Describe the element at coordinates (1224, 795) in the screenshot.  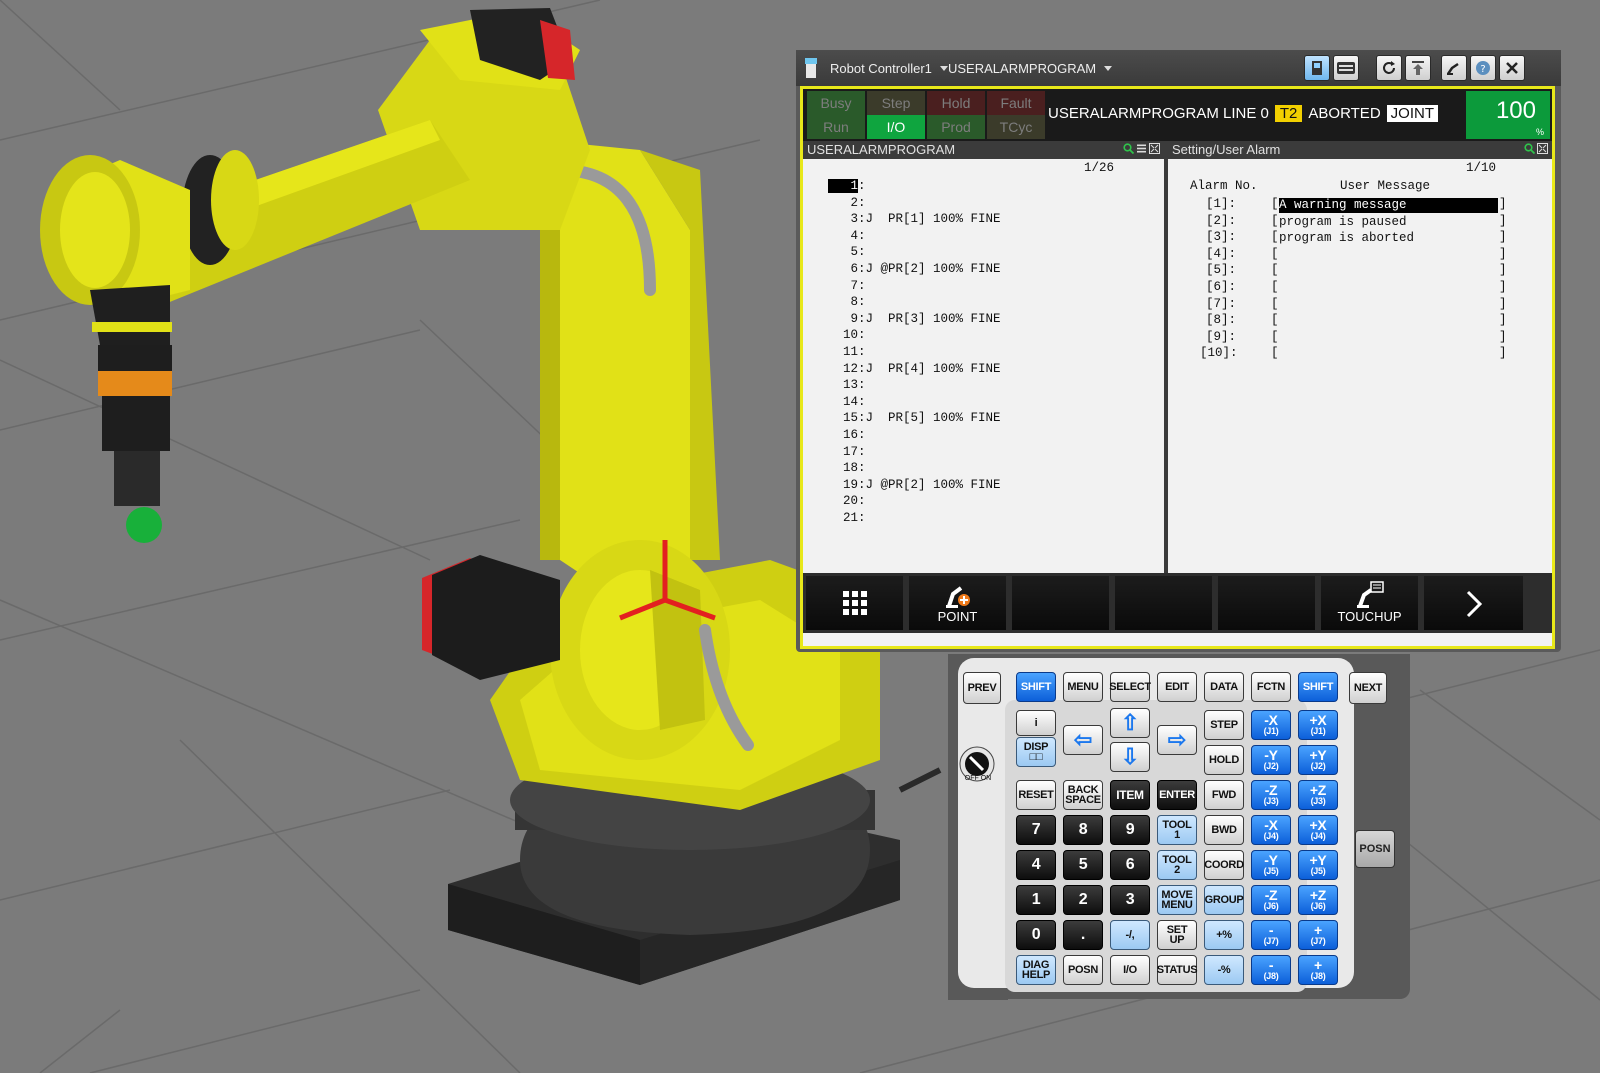
I see `fwd-key: FWD` at that location.